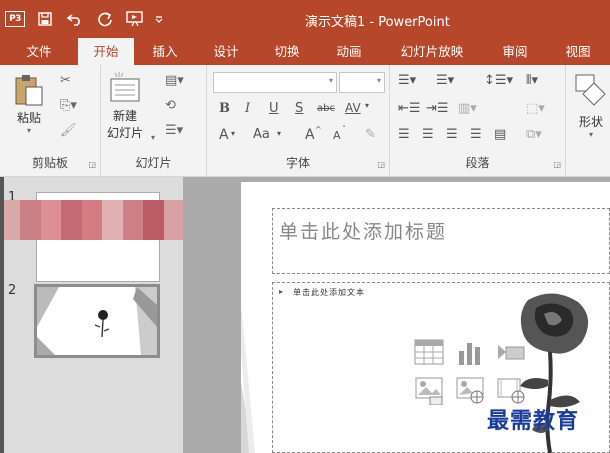 The image size is (610, 453). What do you see at coordinates (477, 163) in the screenshot?
I see `paragraph-group-label: 段落` at bounding box center [477, 163].